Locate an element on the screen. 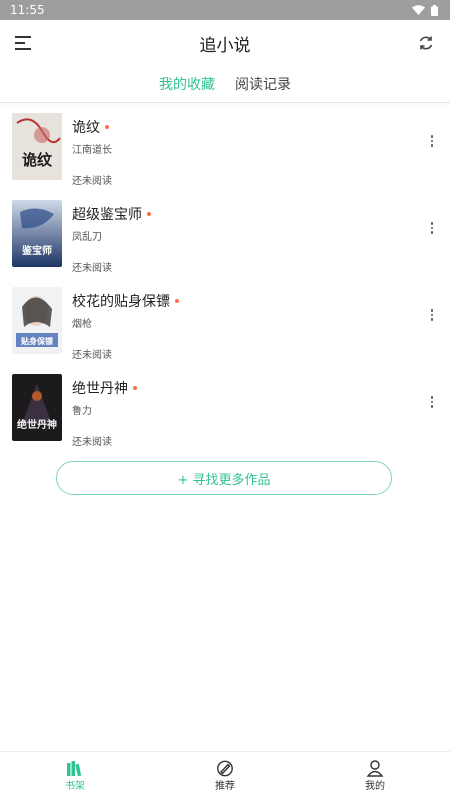  book-title: 超级鉴宝师 is located at coordinates (107, 215).